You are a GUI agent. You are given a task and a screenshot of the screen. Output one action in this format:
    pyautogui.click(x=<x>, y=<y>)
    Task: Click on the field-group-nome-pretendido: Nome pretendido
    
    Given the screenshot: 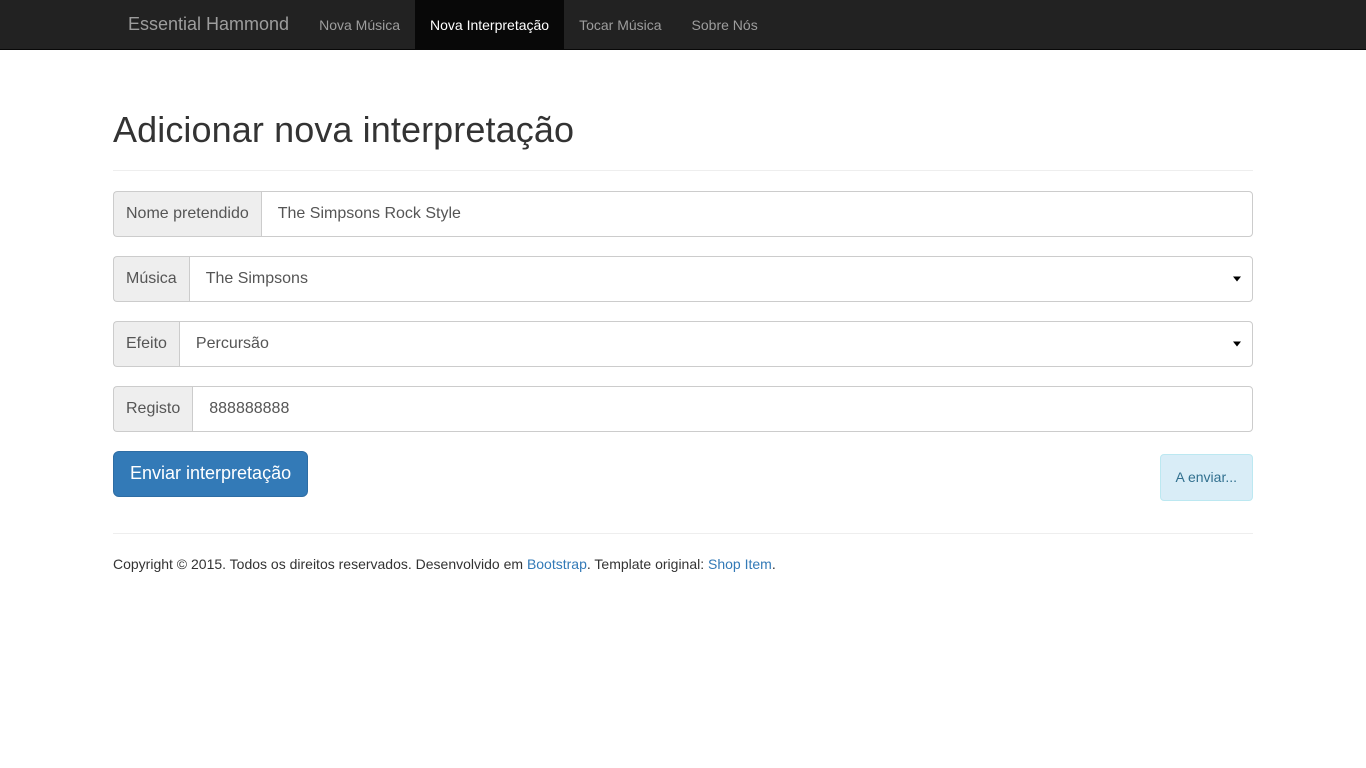 What is the action you would take?
    pyautogui.click(x=683, y=213)
    